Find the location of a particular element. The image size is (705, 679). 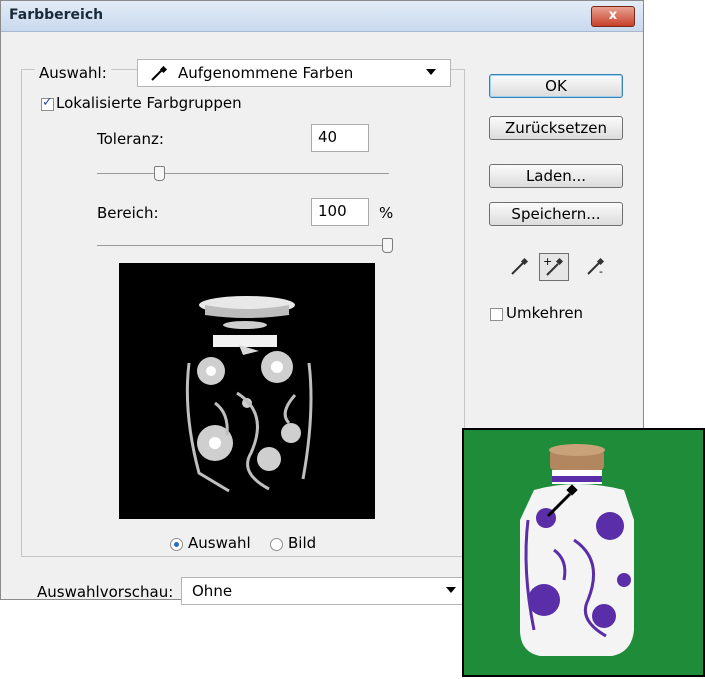

selection-dropdown: Aufgenommene Farben is located at coordinates (294, 73).